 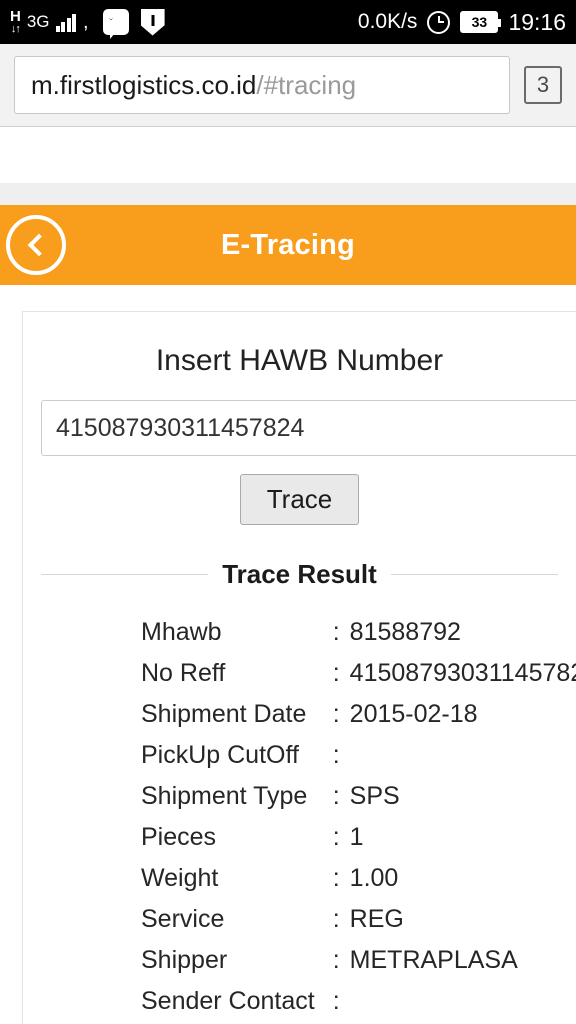 I want to click on status-bar-right: 0.0K/s 33 19:16, so click(x=462, y=22).